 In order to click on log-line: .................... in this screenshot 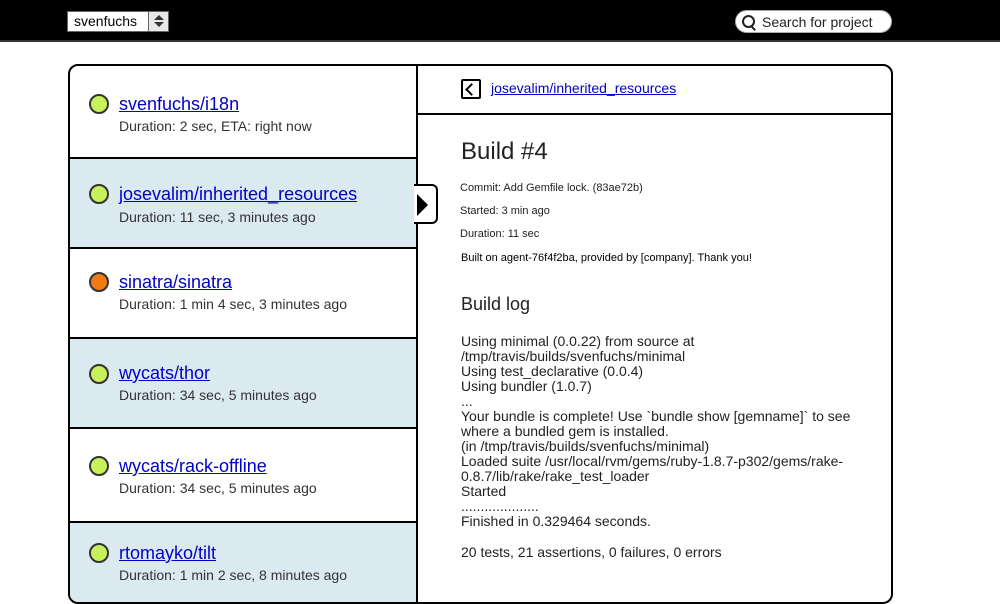, I will do `click(500, 506)`.